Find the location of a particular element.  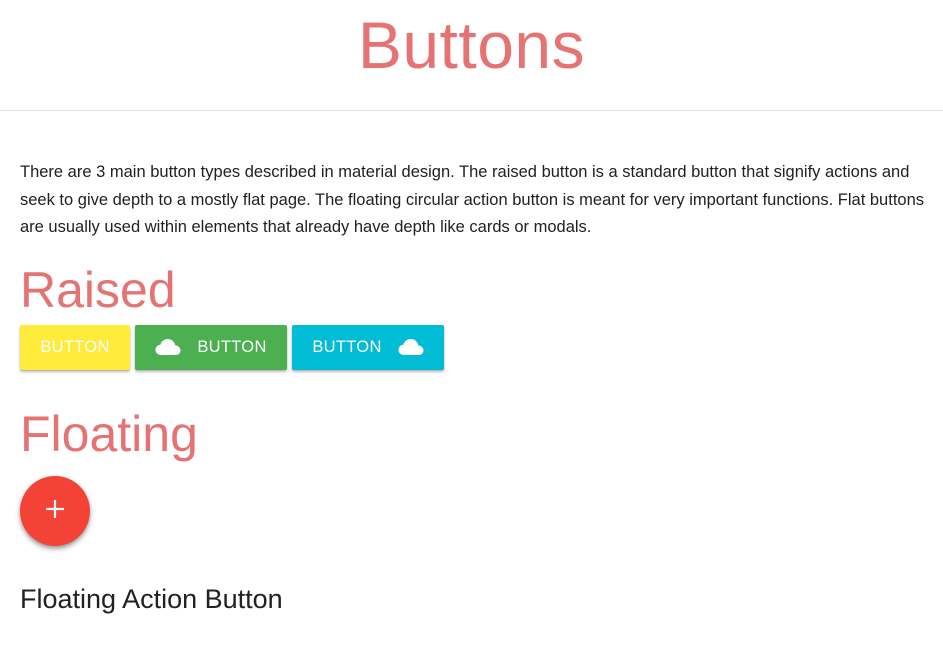

raised-button-yellow: BUTTON is located at coordinates (75, 347).